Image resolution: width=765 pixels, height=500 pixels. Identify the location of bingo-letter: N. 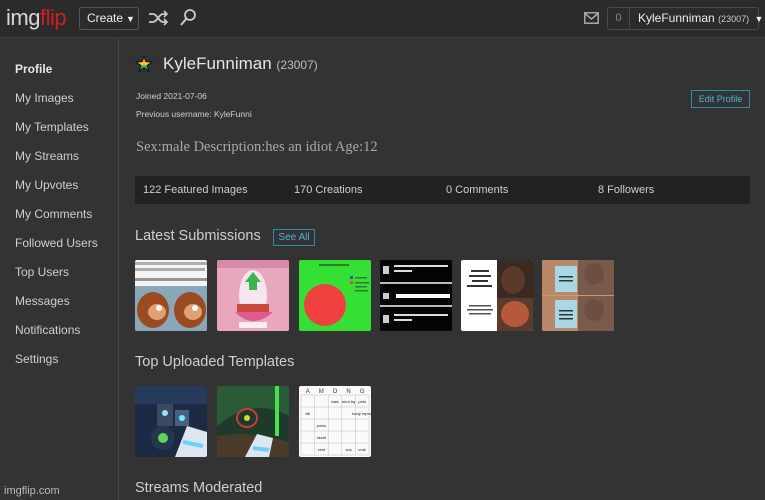
(348, 392).